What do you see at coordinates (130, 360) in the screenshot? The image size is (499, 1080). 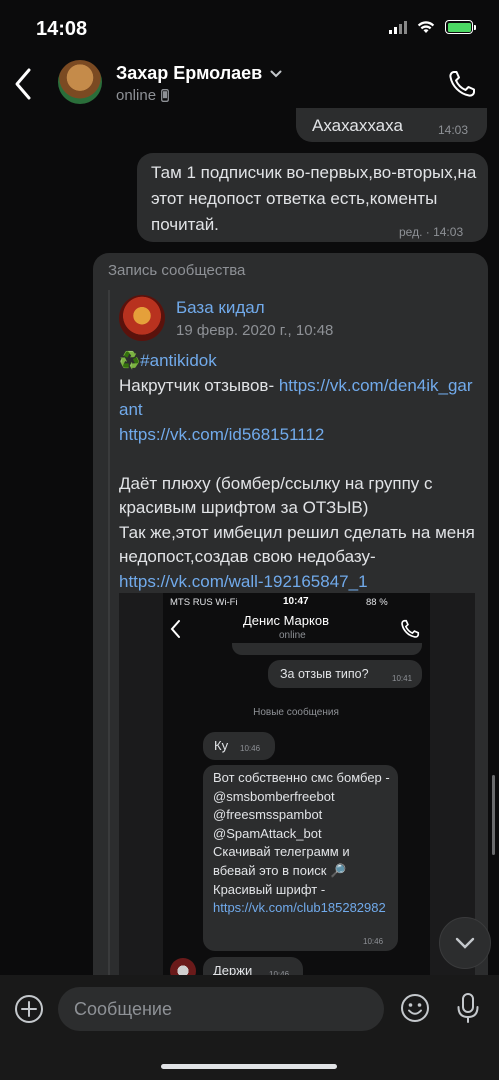 I see `recycle-icon: ♻️` at bounding box center [130, 360].